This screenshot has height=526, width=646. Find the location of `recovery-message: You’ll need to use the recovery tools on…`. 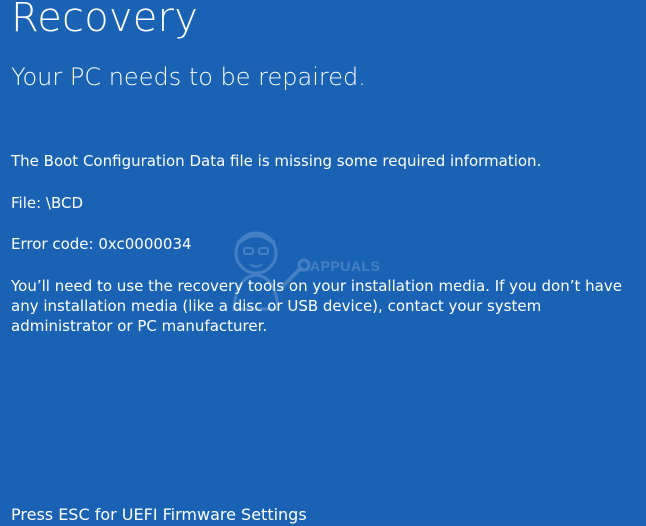

recovery-message: You’ll need to use the recovery tools on… is located at coordinates (316, 306).